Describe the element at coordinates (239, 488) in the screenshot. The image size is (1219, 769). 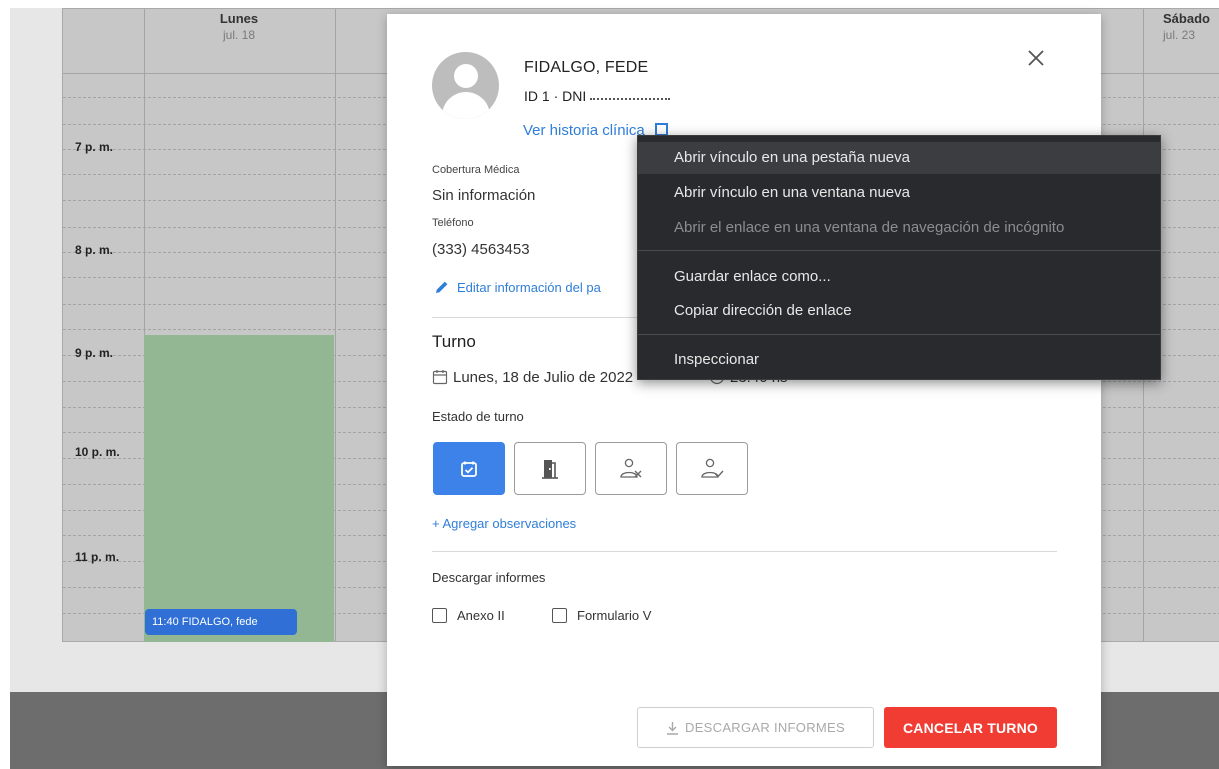
I see `availability-block` at that location.